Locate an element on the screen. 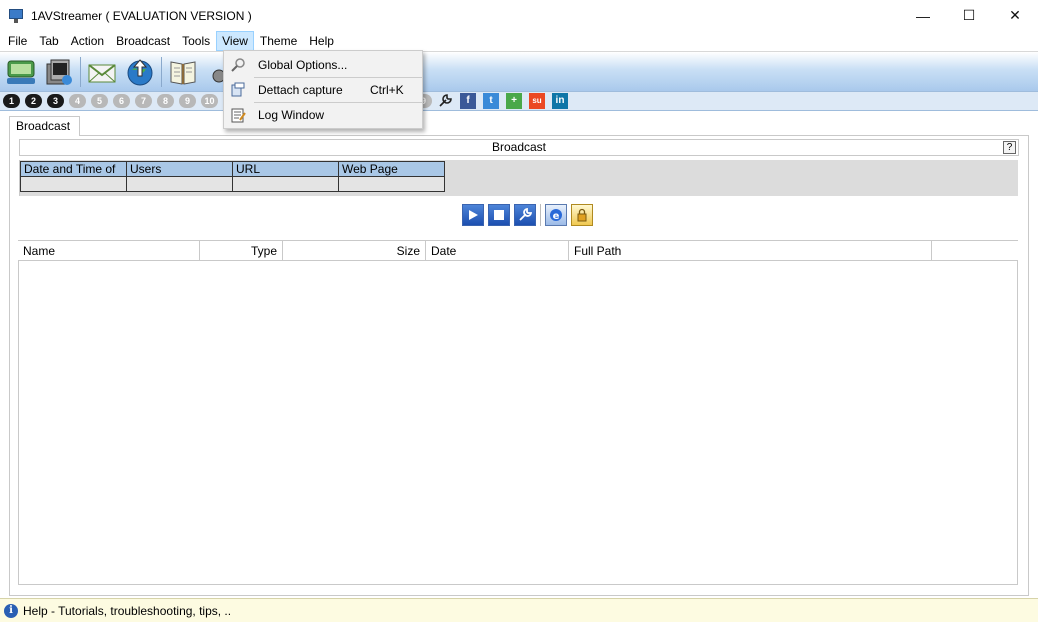 The width and height of the screenshot is (1038, 622). detach-icon is located at coordinates (238, 90).